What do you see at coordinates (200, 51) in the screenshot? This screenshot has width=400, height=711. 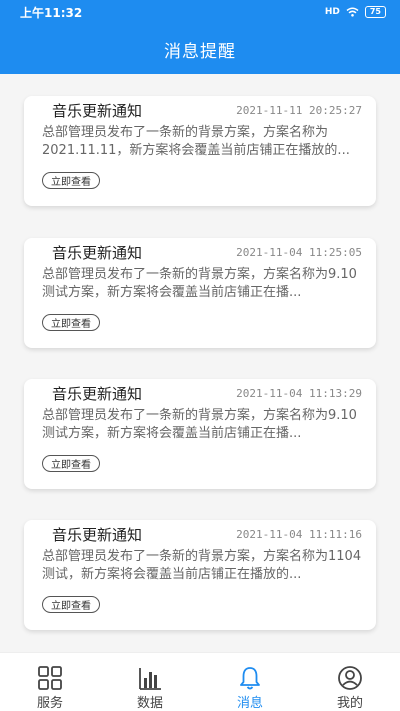 I see `page-title: 消息提醒` at bounding box center [200, 51].